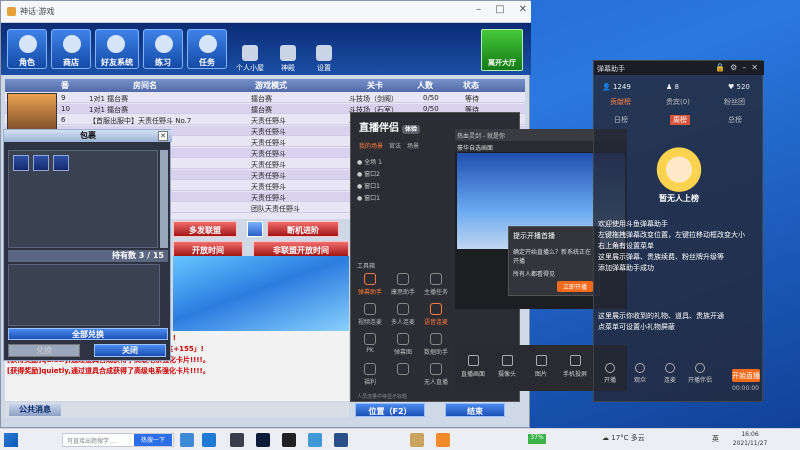  Describe the element at coordinates (621, 87) in the screenshot. I see `stat-value: 1249` at that location.